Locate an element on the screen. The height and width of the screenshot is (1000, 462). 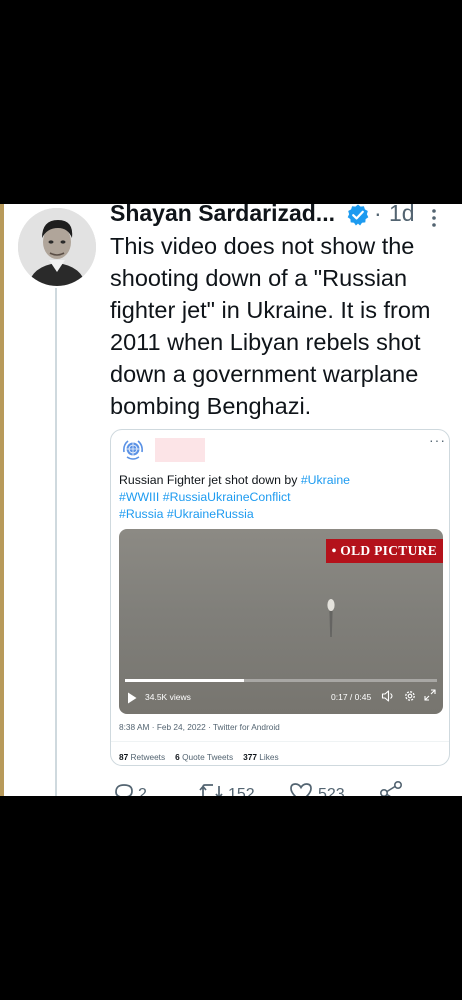
quoted-divider is located at coordinates (280, 741).